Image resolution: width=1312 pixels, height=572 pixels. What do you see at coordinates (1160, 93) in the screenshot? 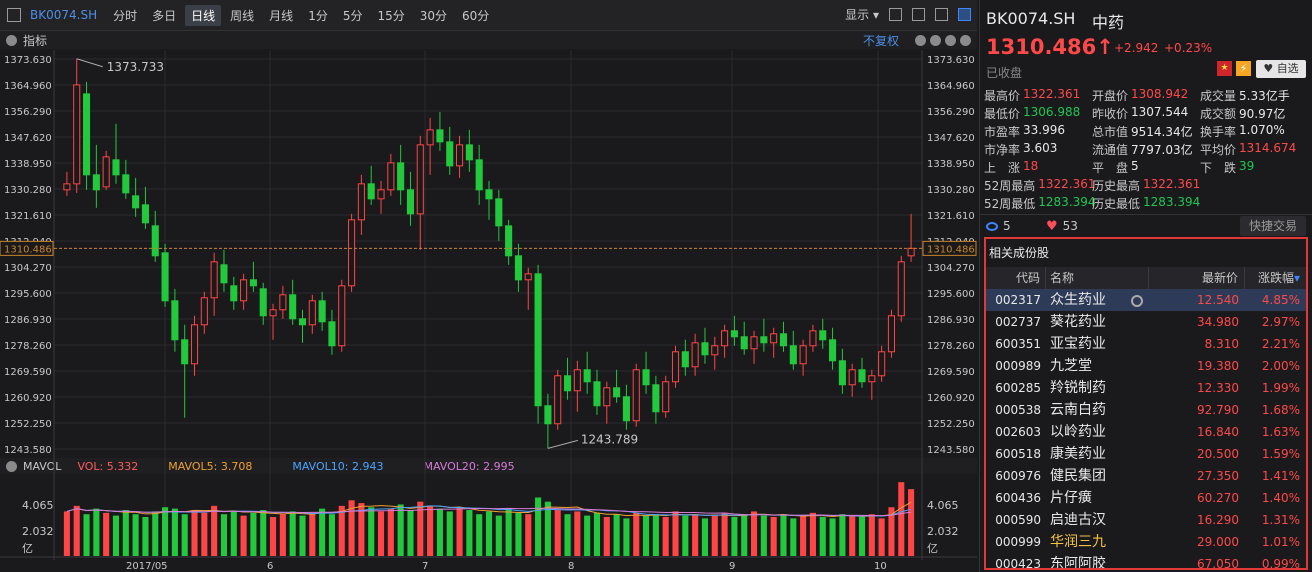
I see `stat-value: 1308.942` at bounding box center [1160, 93].